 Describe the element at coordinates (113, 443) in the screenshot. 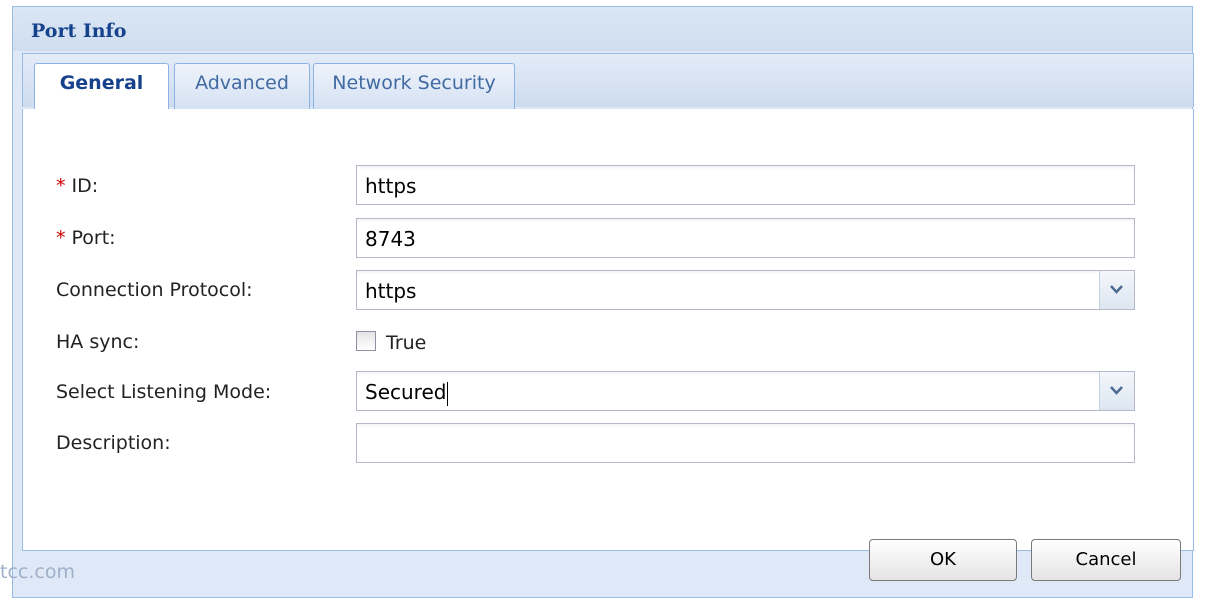

I see `description-label: Description:` at that location.